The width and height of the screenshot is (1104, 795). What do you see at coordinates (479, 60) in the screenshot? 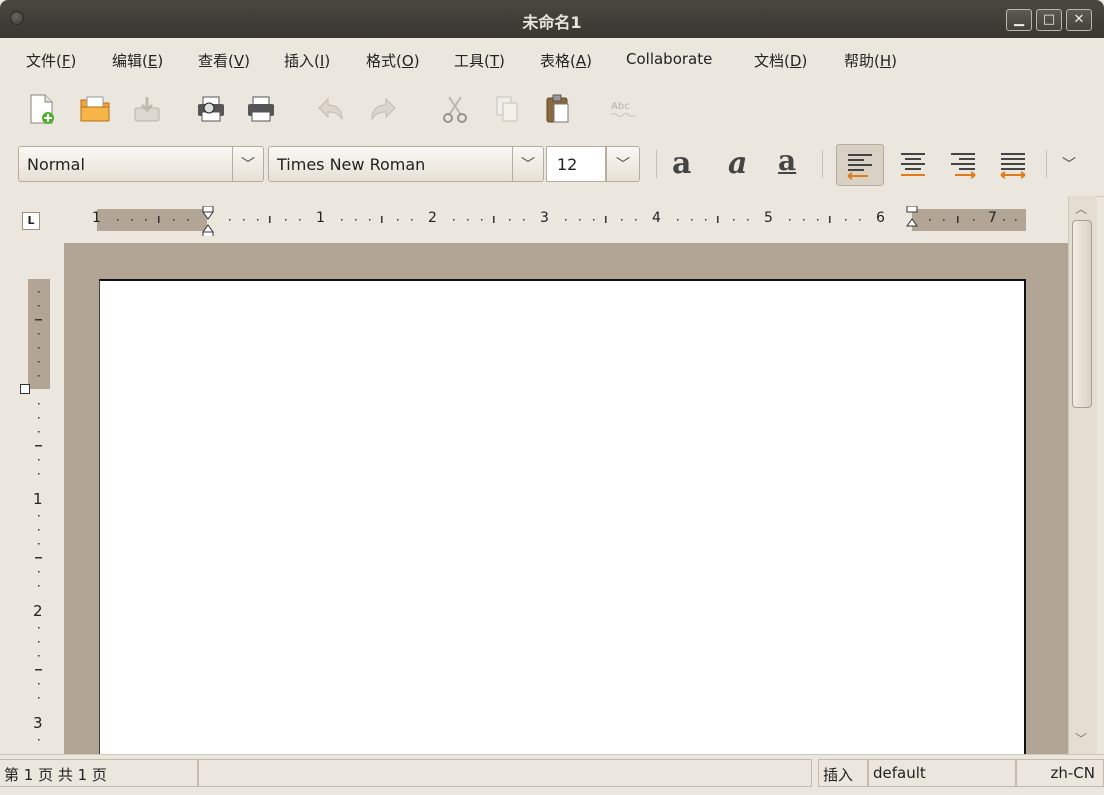
I see `menu-tools: 工具(T)` at bounding box center [479, 60].